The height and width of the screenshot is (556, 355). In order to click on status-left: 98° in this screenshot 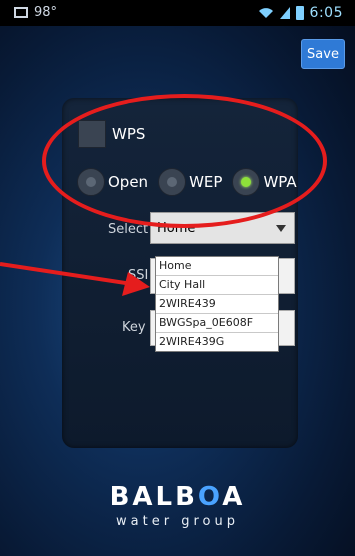, I will do `click(35, 12)`.